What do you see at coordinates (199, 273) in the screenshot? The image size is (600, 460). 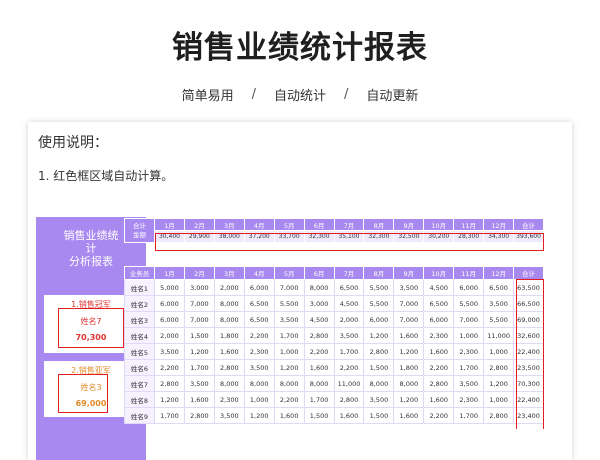 I see `column-header: 2月` at bounding box center [199, 273].